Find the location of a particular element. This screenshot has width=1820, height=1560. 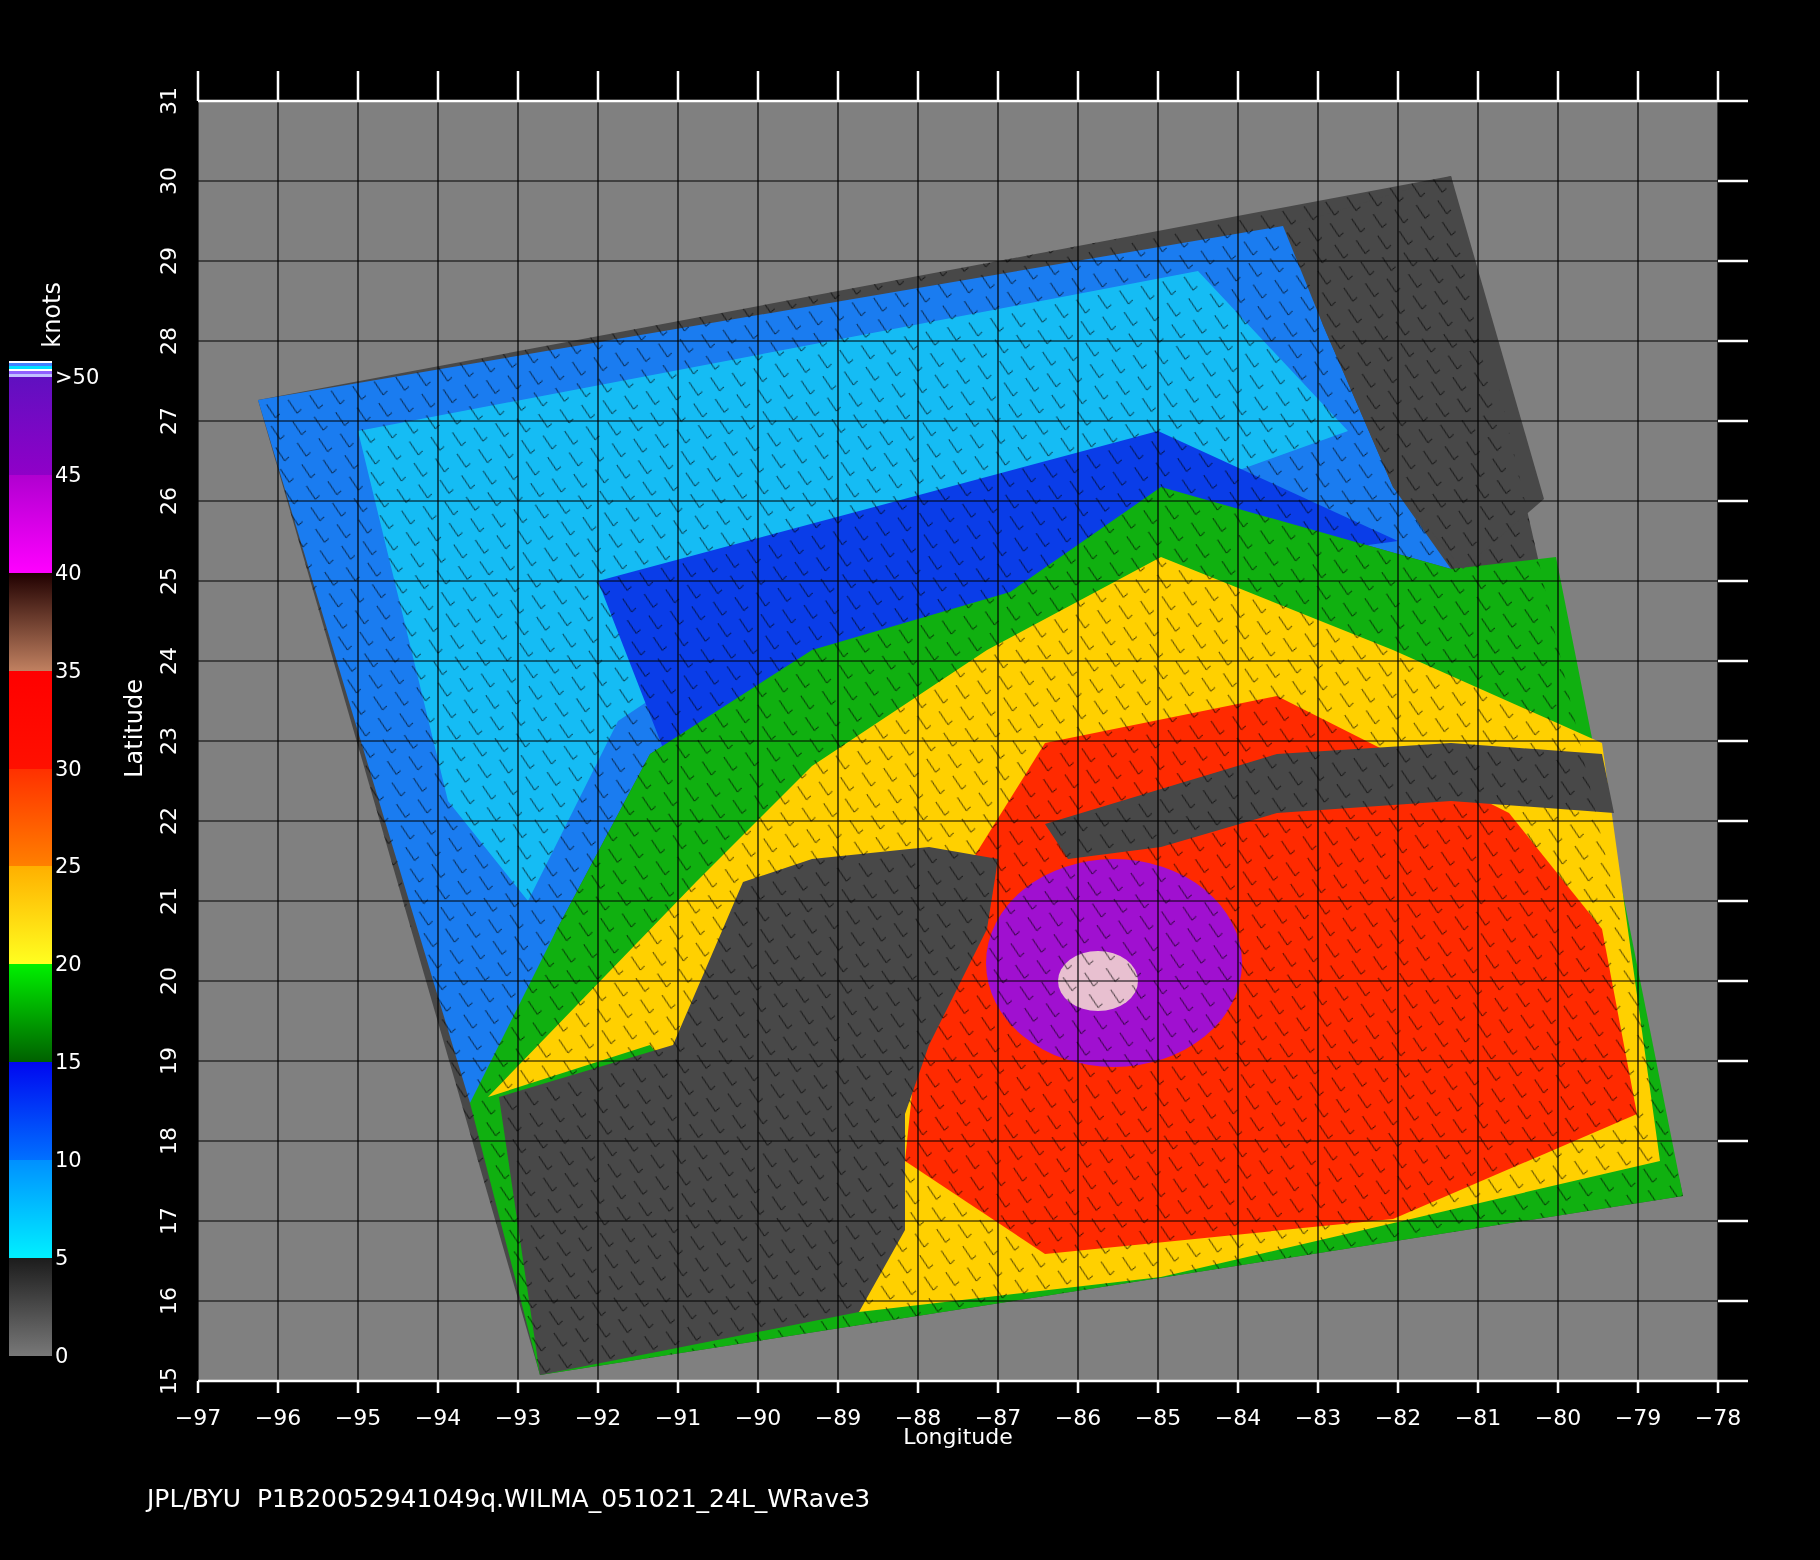

y-tick-label: 23 is located at coordinates (168, 741).